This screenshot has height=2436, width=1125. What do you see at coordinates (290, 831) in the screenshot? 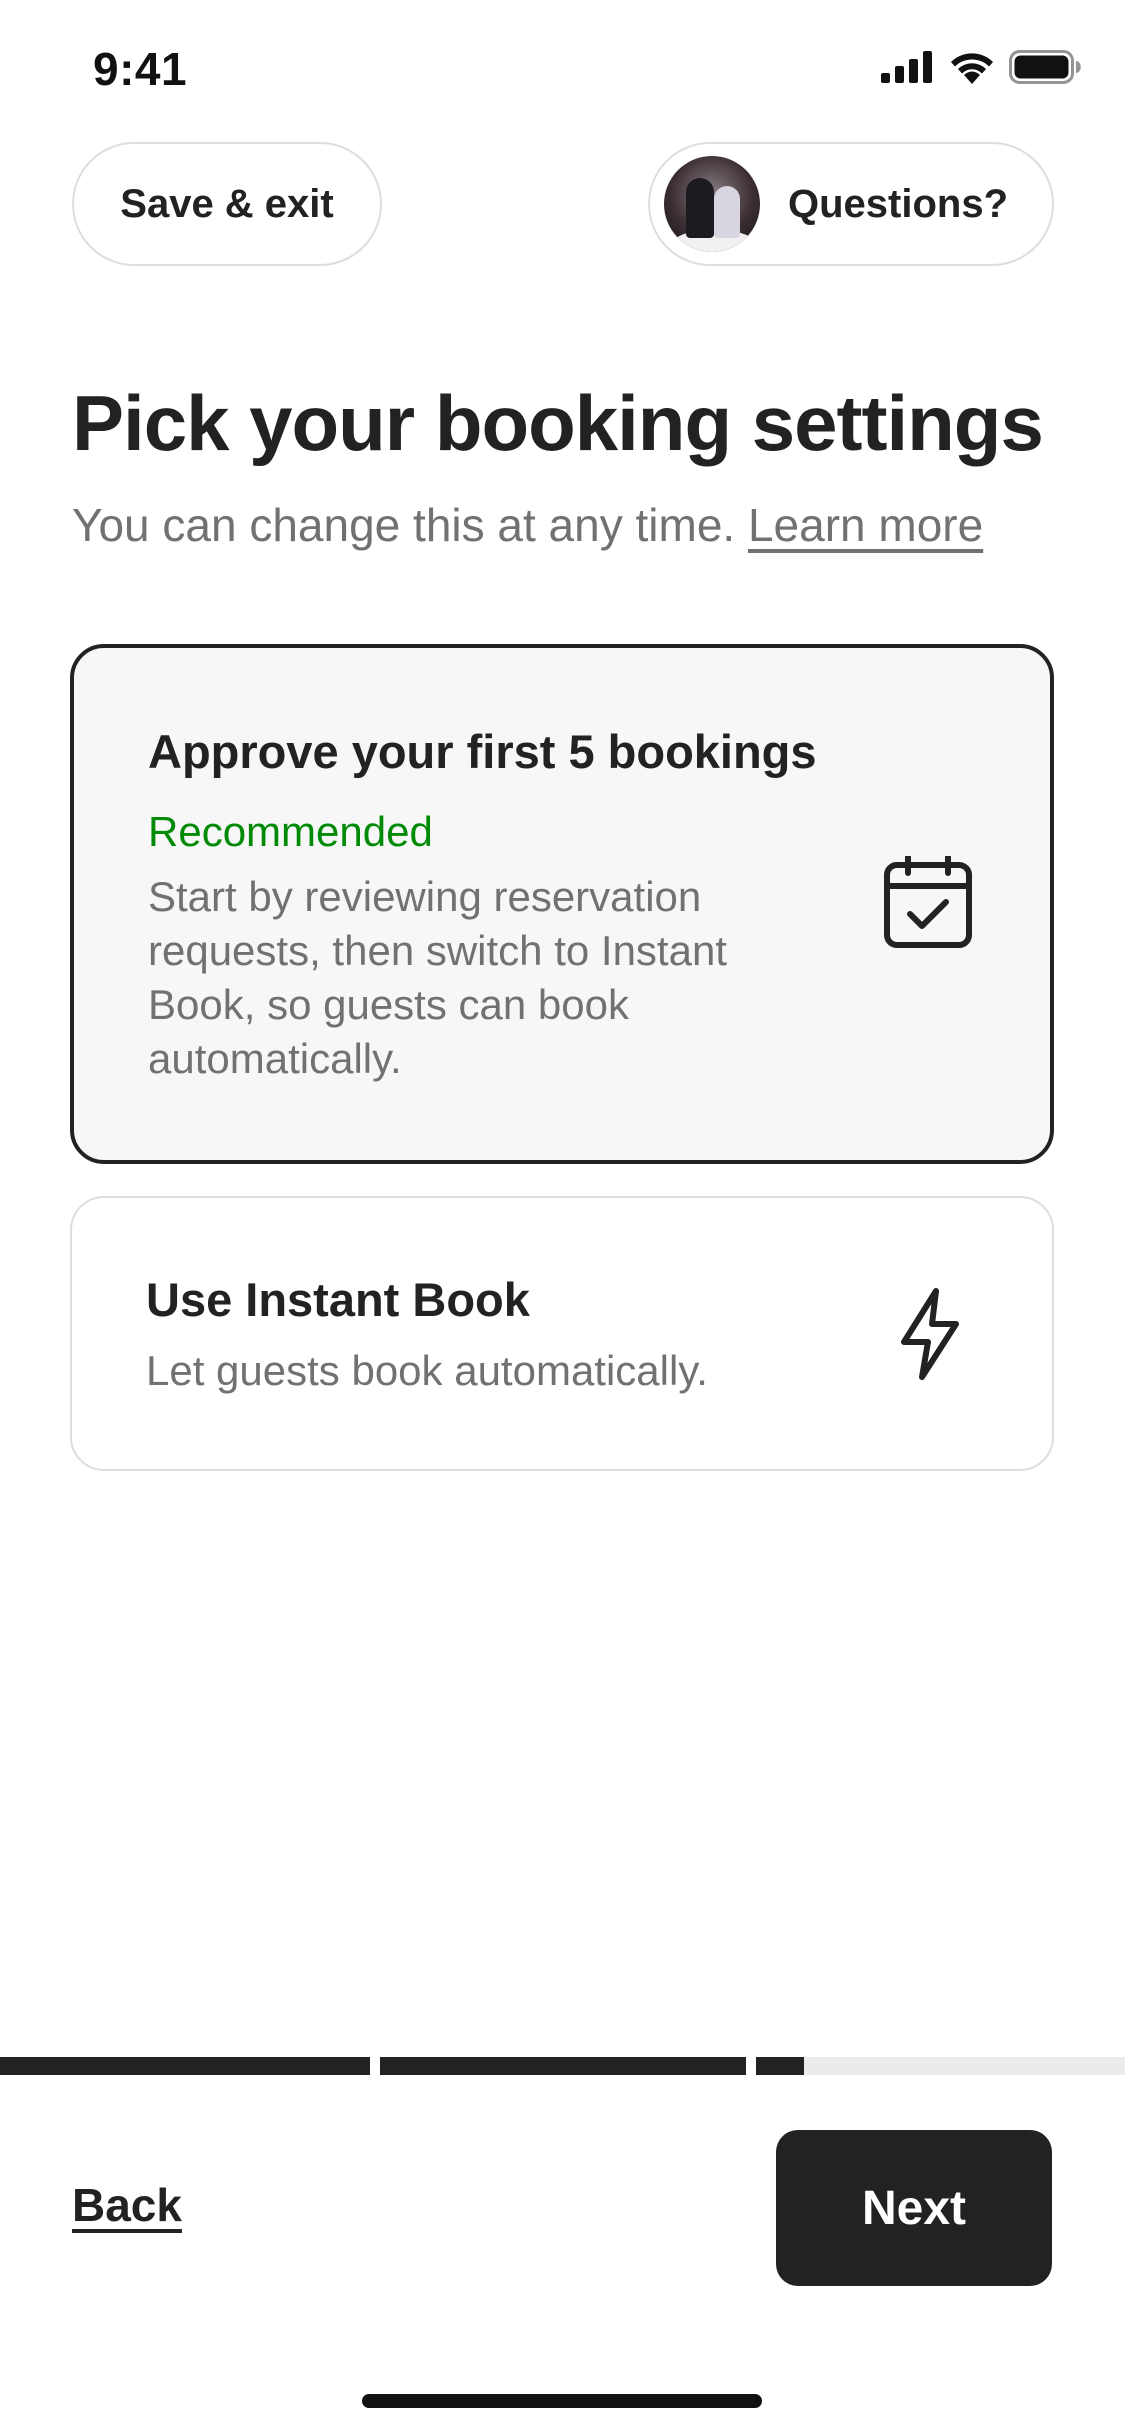
I see `recommended-badge: Recommended` at bounding box center [290, 831].